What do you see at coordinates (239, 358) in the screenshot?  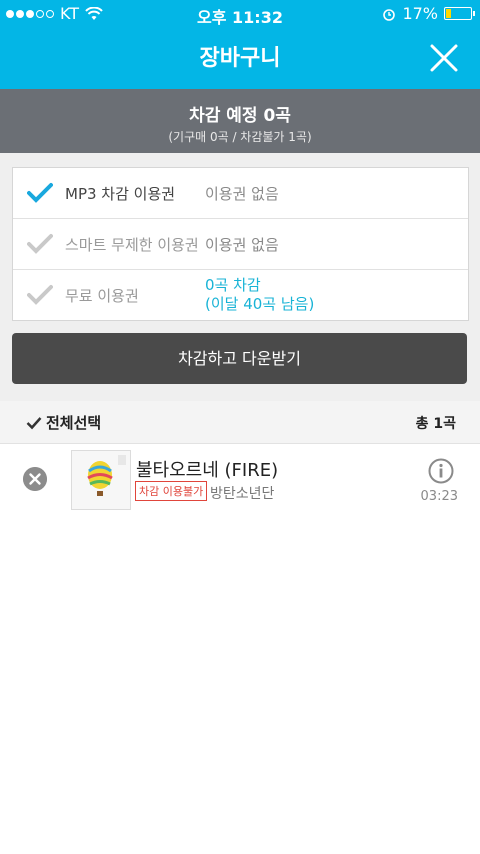 I see `download-button: 차감하고 다운받기` at bounding box center [239, 358].